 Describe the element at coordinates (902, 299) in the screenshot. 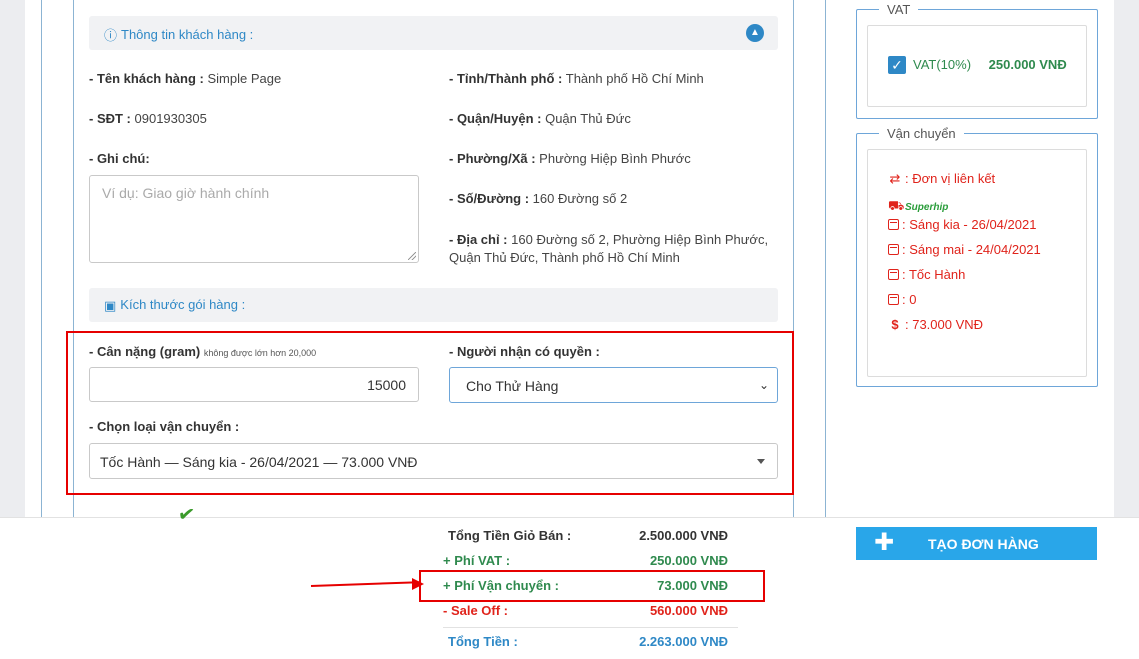

I see `extra-line: : 0` at that location.